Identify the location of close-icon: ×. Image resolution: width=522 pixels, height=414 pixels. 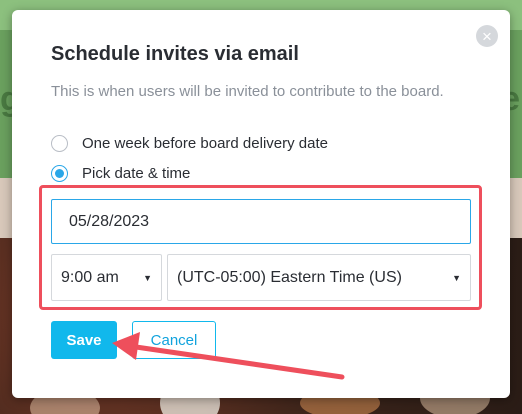
(487, 36).